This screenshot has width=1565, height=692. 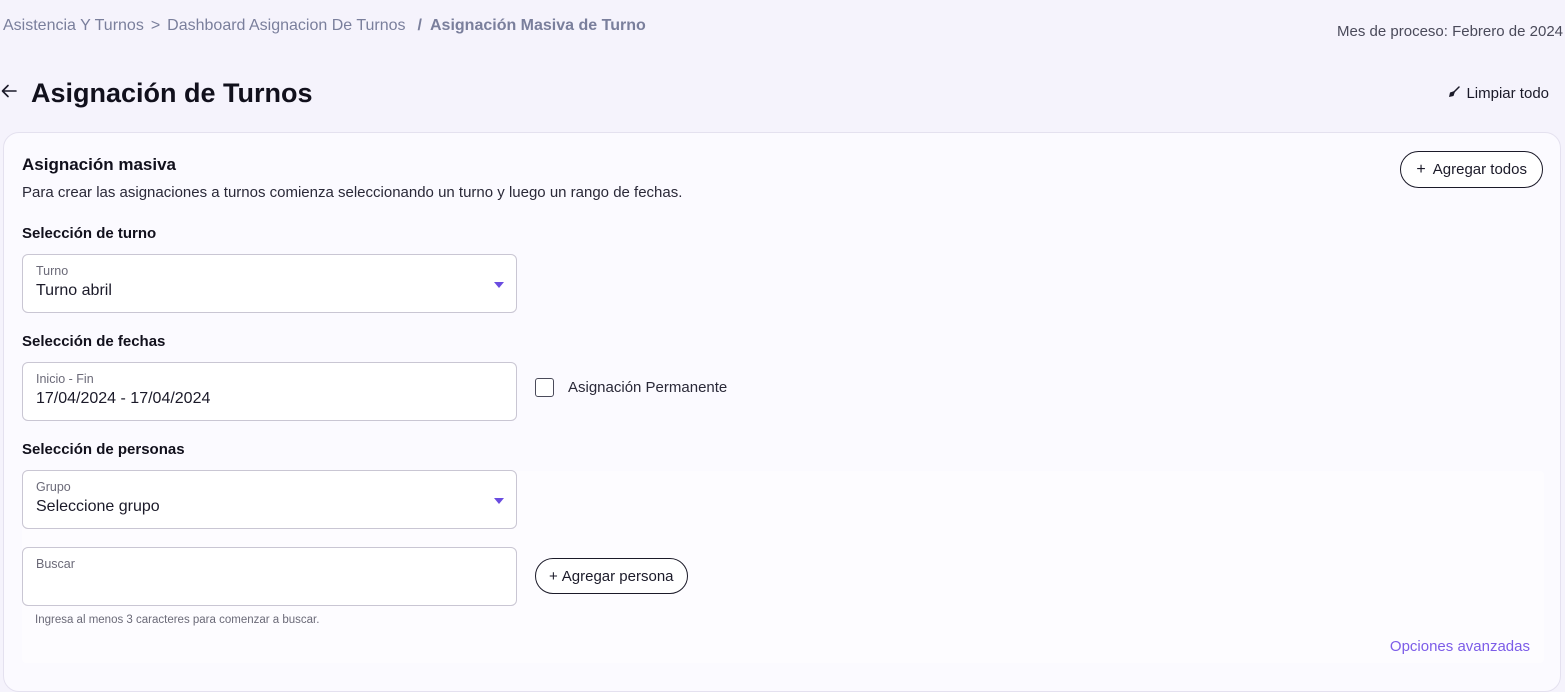 I want to click on add-person-button: + Agregar persona, so click(x=611, y=576).